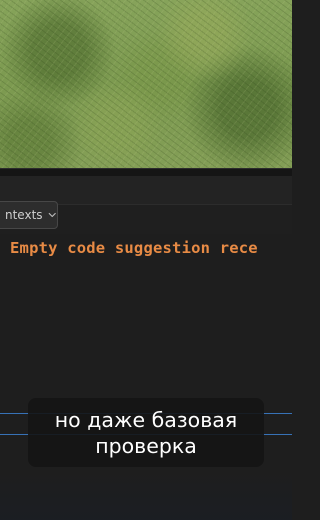 Image resolution: width=320 pixels, height=520 pixels. What do you see at coordinates (24, 215) in the screenshot?
I see `contexts-dropdown-label: ntexts` at bounding box center [24, 215].